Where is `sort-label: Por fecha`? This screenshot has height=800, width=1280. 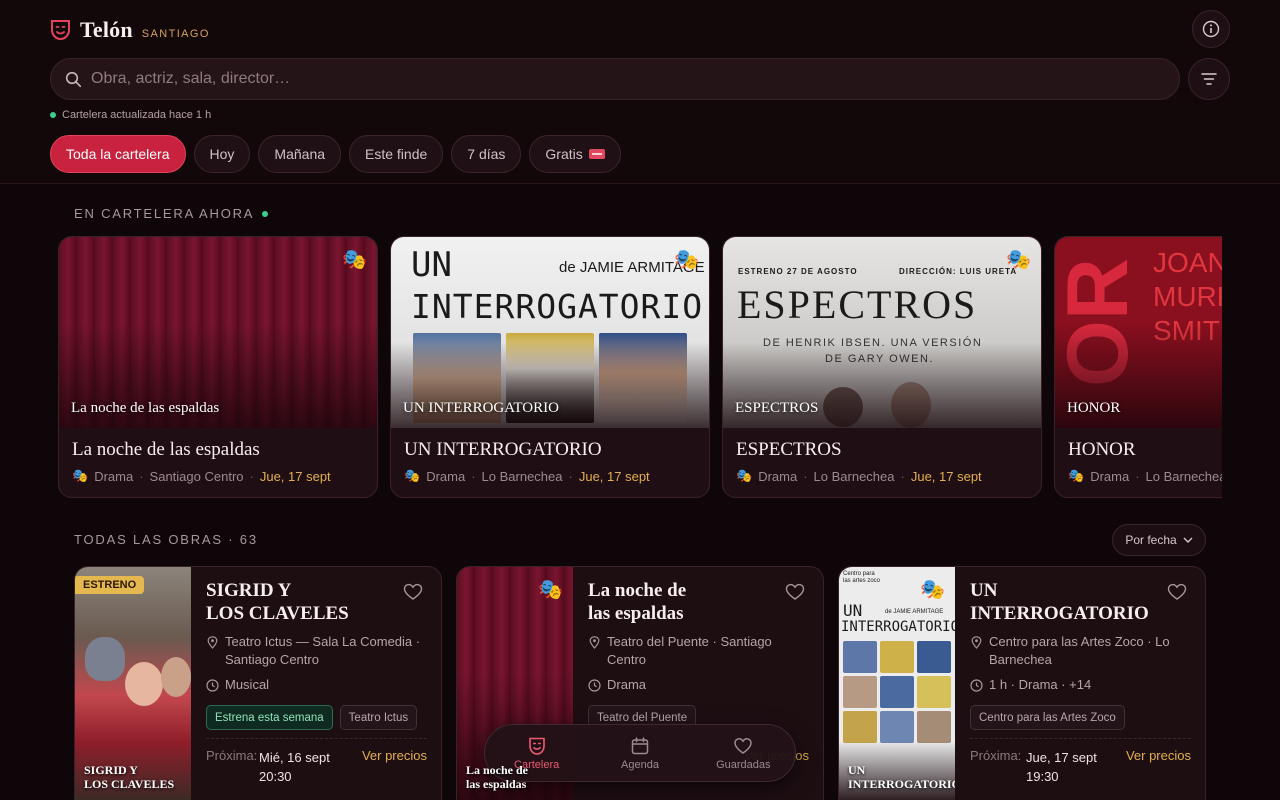 sort-label: Por fecha is located at coordinates (1151, 540).